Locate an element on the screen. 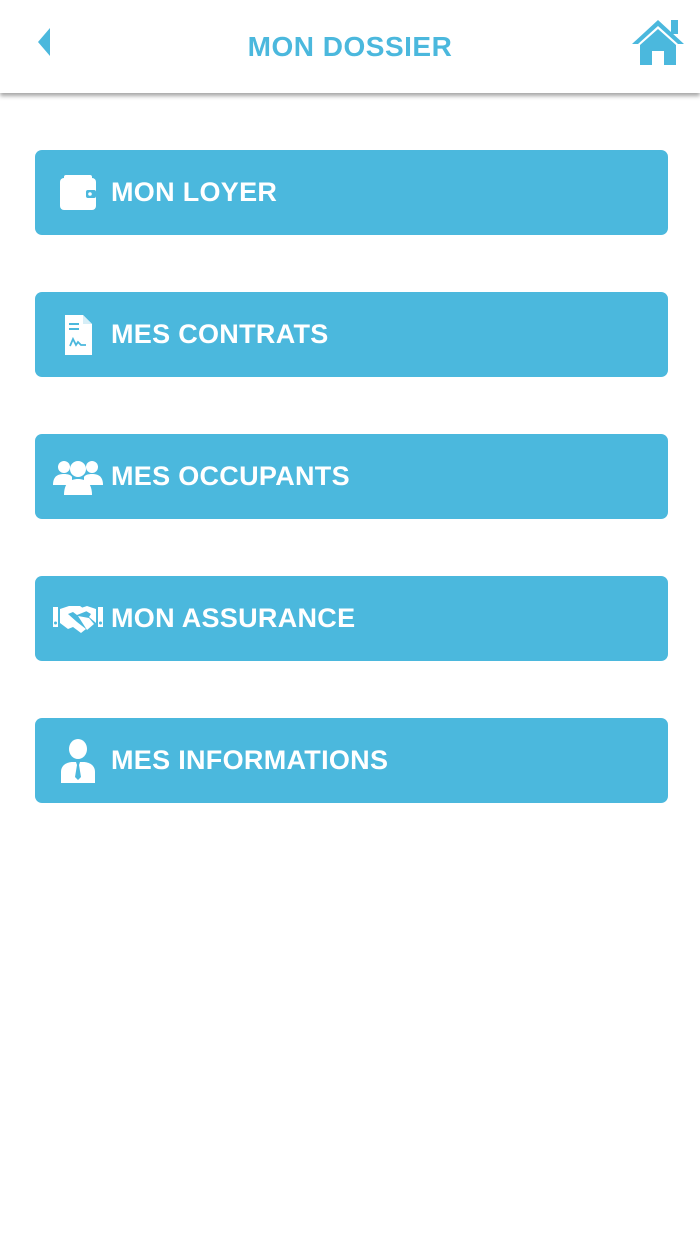 Image resolution: width=700 pixels, height=1244 pixels. handshake-icon is located at coordinates (78, 619).